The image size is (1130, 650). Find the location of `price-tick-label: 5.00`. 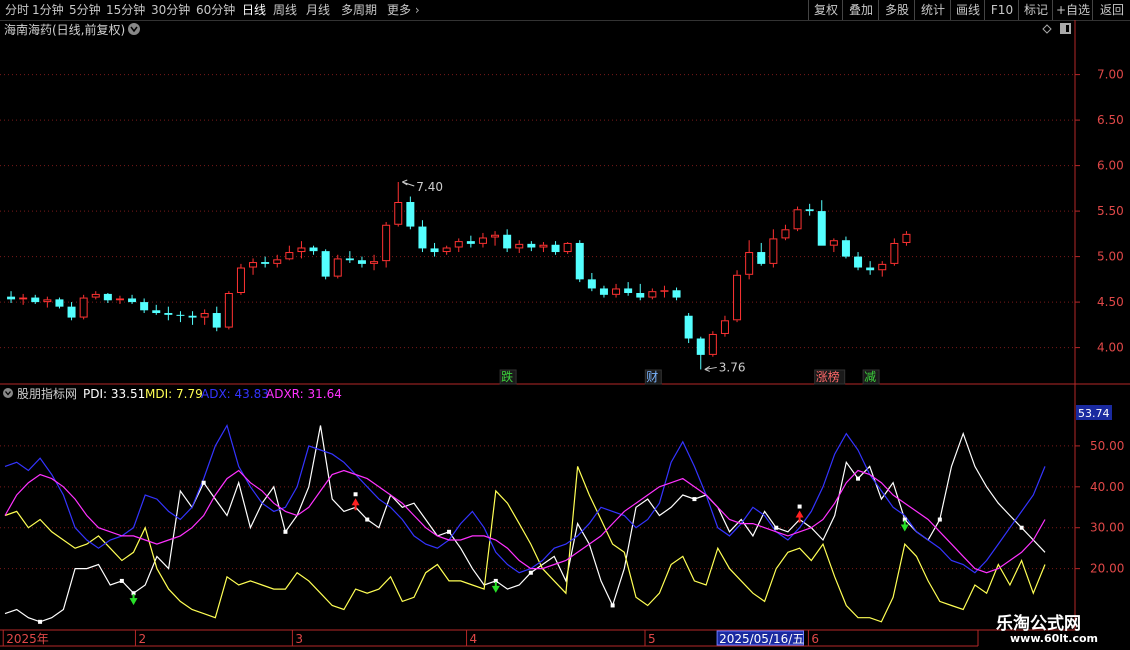

price-tick-label: 5.00 is located at coordinates (1110, 257).